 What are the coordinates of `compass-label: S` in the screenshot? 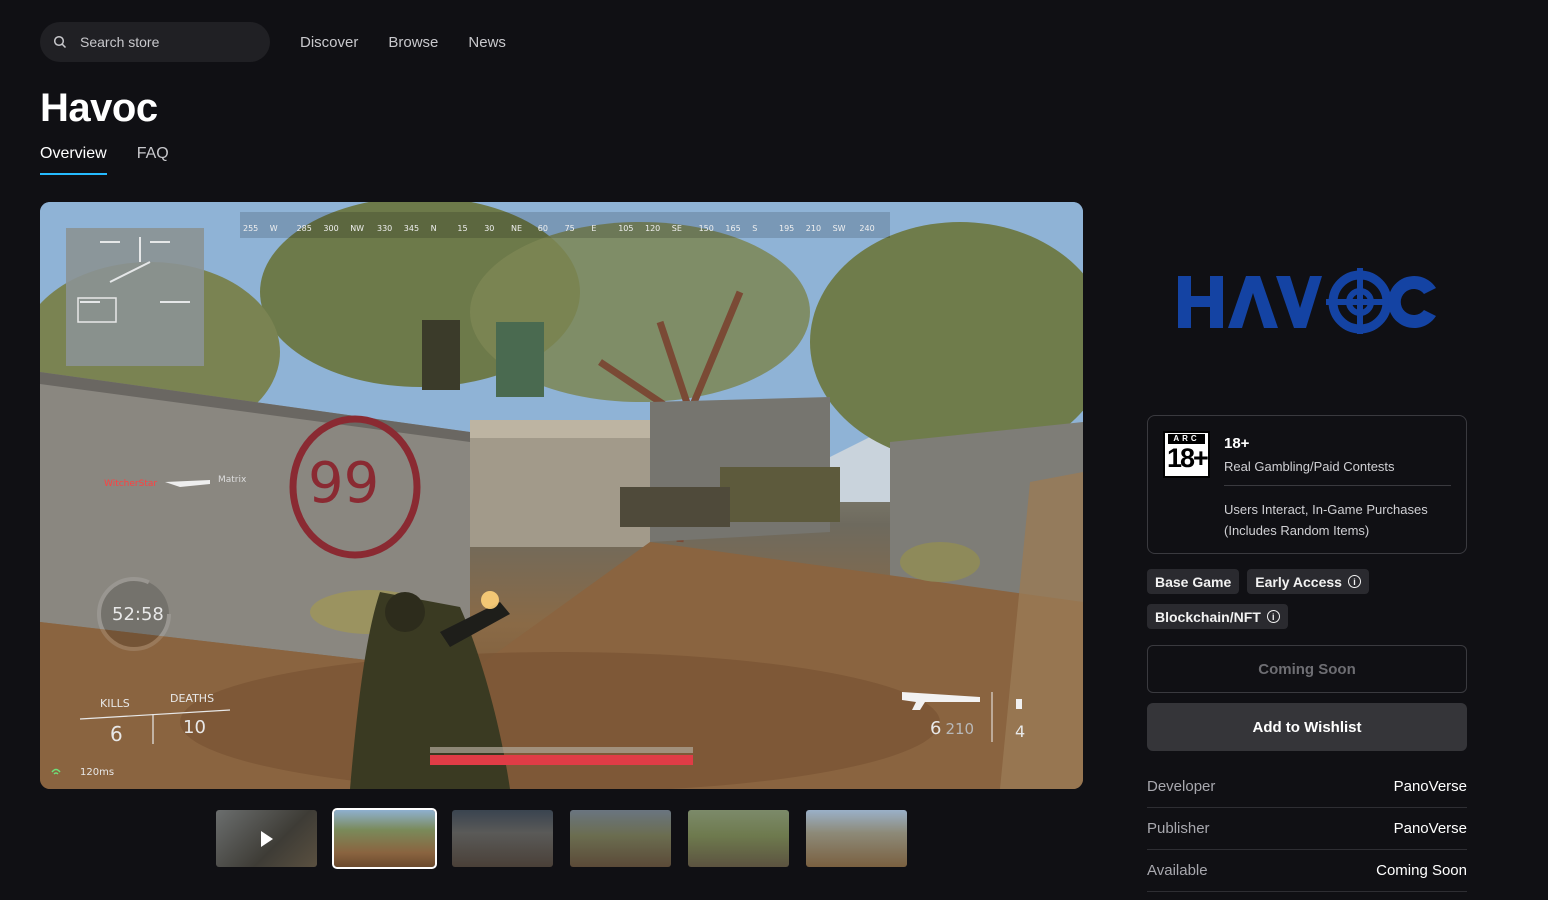 It's located at (755, 228).